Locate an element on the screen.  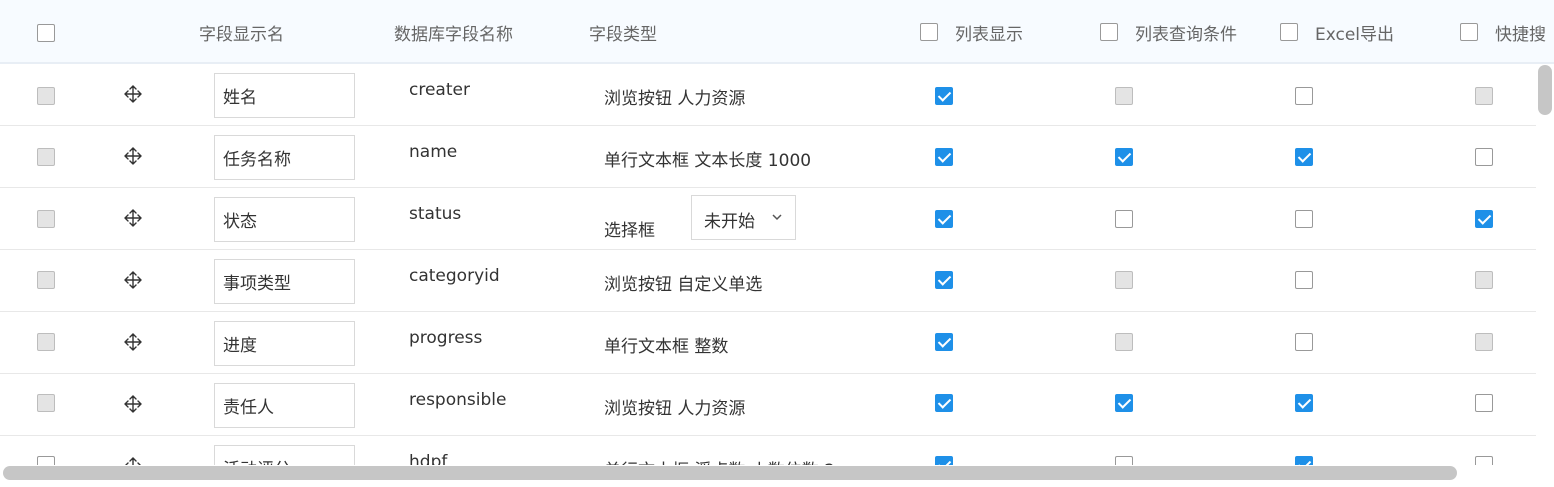
vertical-scrollbar-thumb is located at coordinates (1545, 90).